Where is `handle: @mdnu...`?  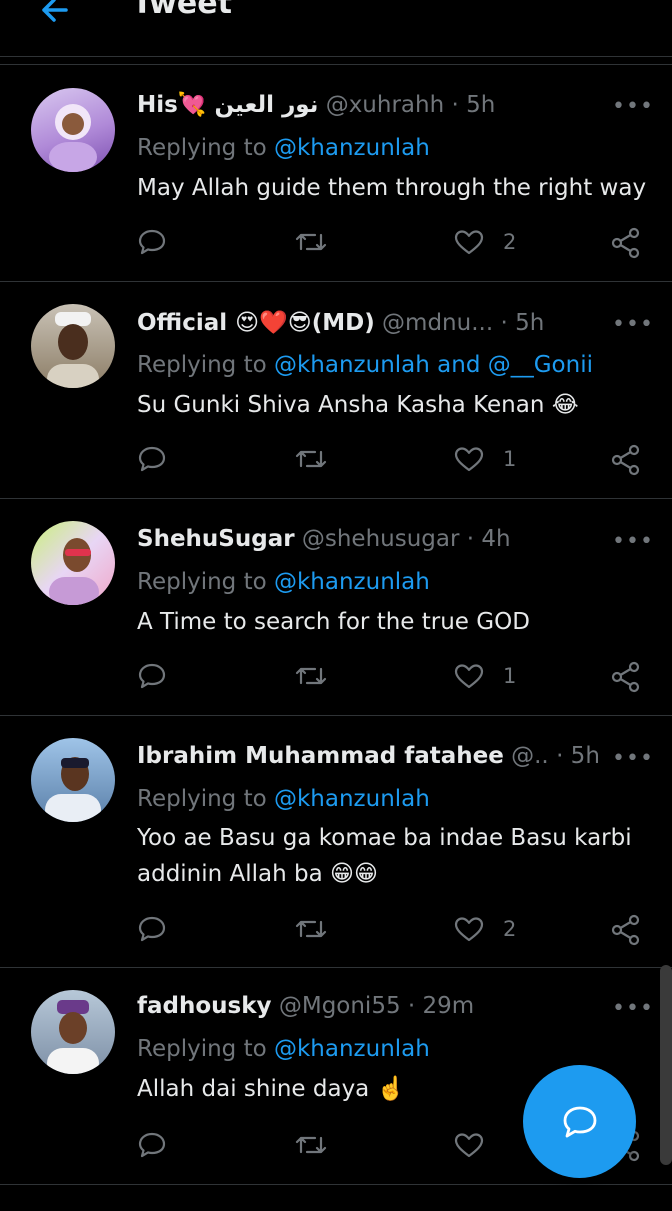 handle: @mdnu... is located at coordinates (437, 323).